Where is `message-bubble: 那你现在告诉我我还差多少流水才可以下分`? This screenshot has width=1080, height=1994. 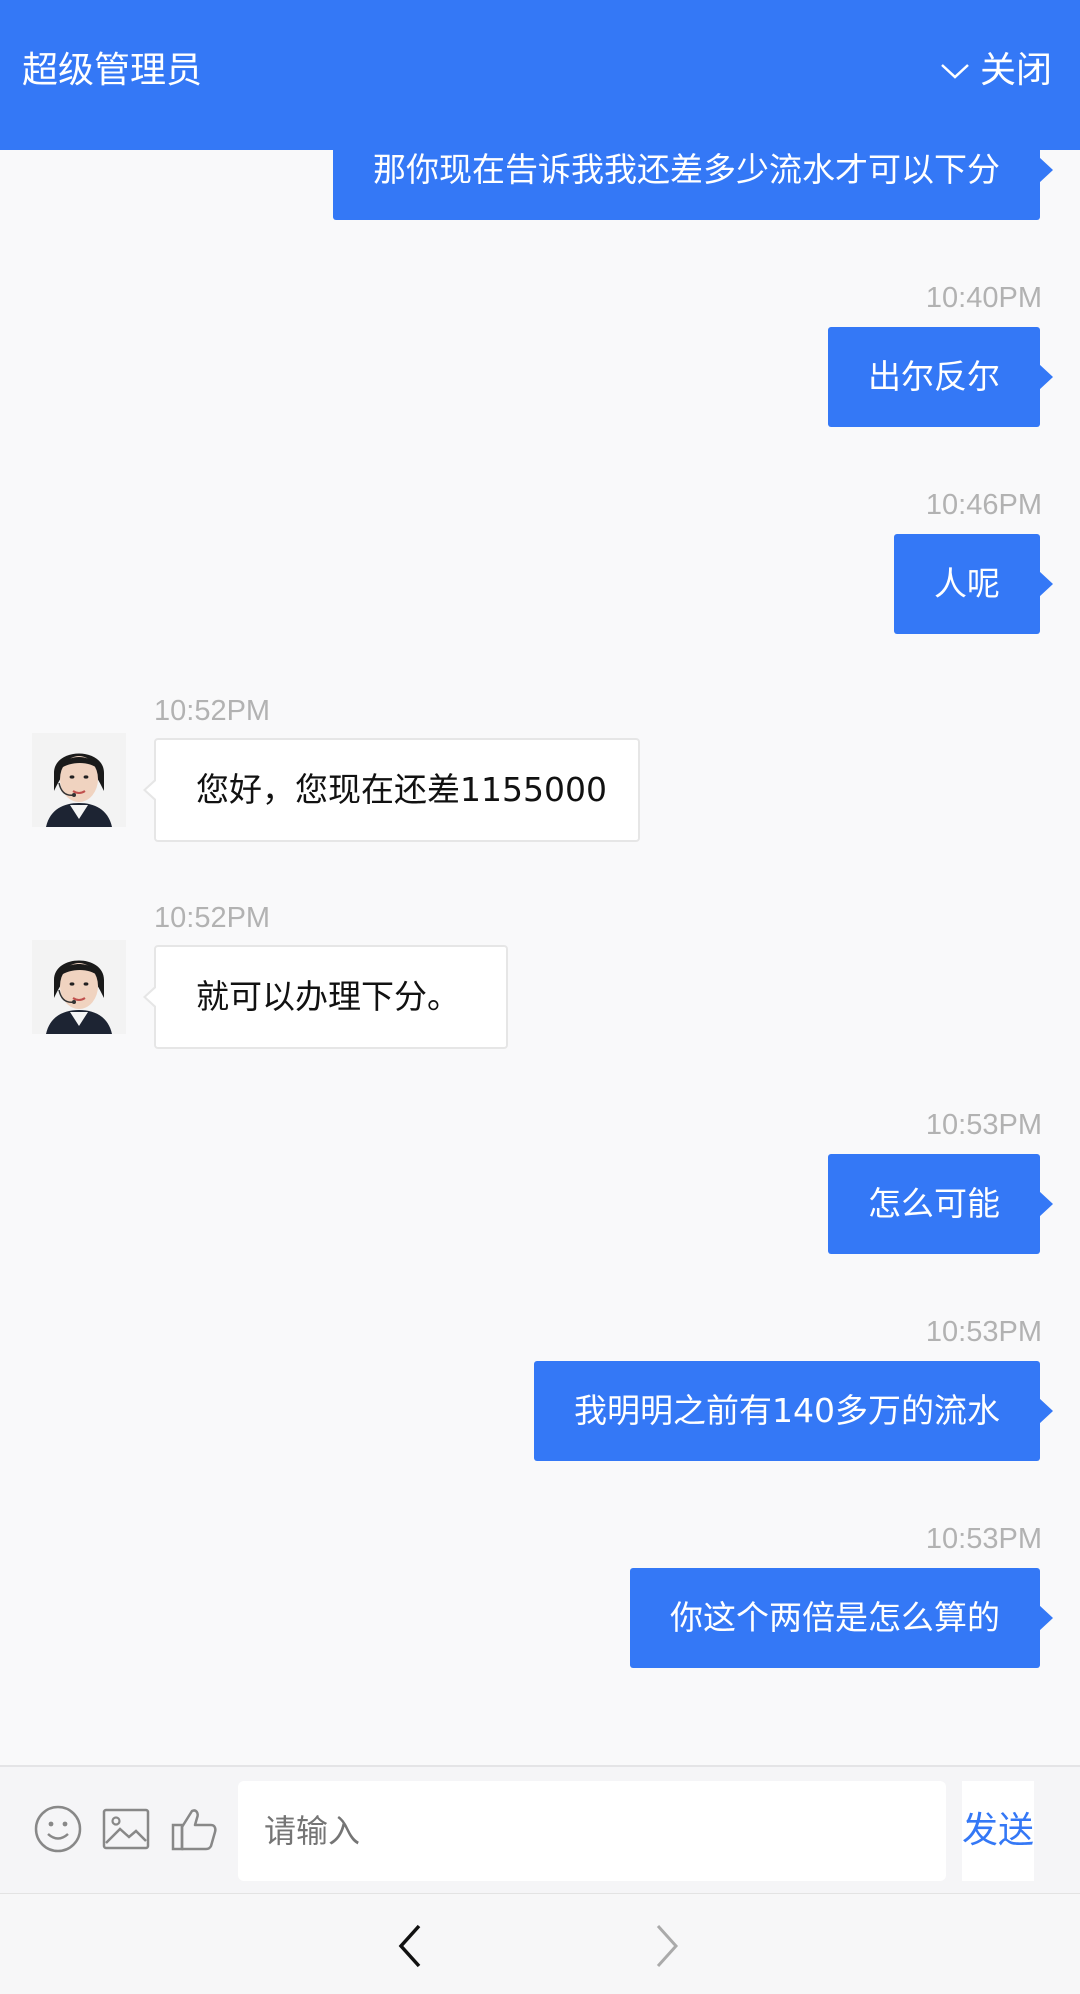
message-bubble: 那你现在告诉我我还差多少流水才可以下分 is located at coordinates (693, 185).